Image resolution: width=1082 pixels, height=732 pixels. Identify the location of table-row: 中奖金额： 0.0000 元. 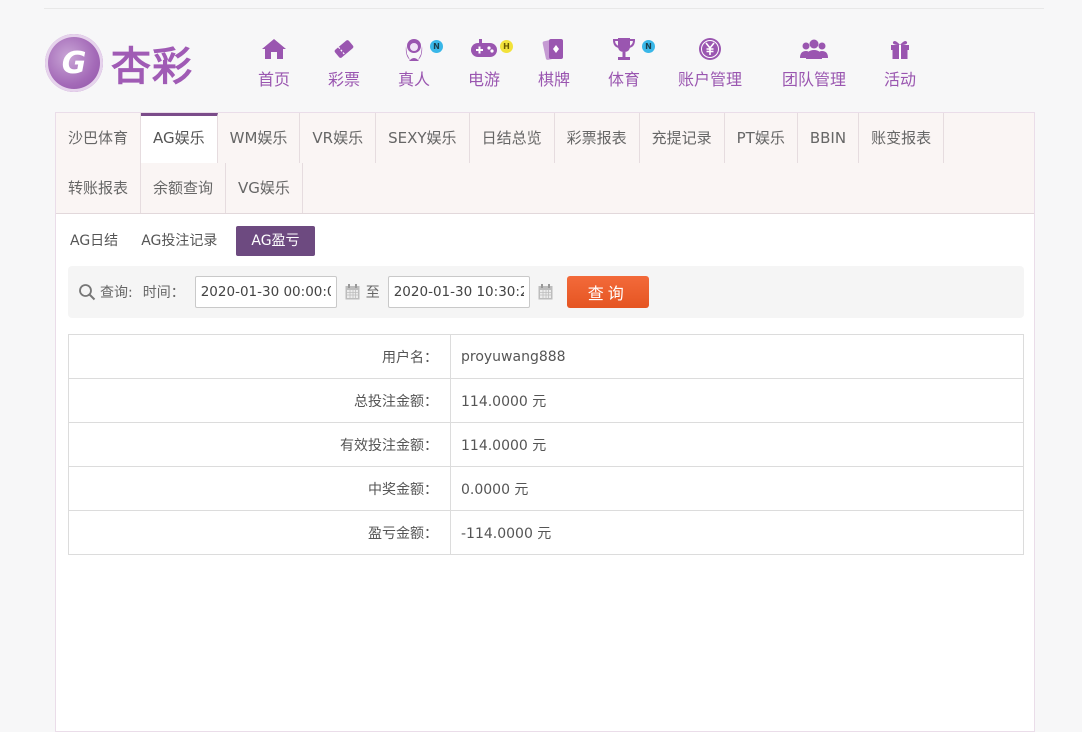
(546, 488).